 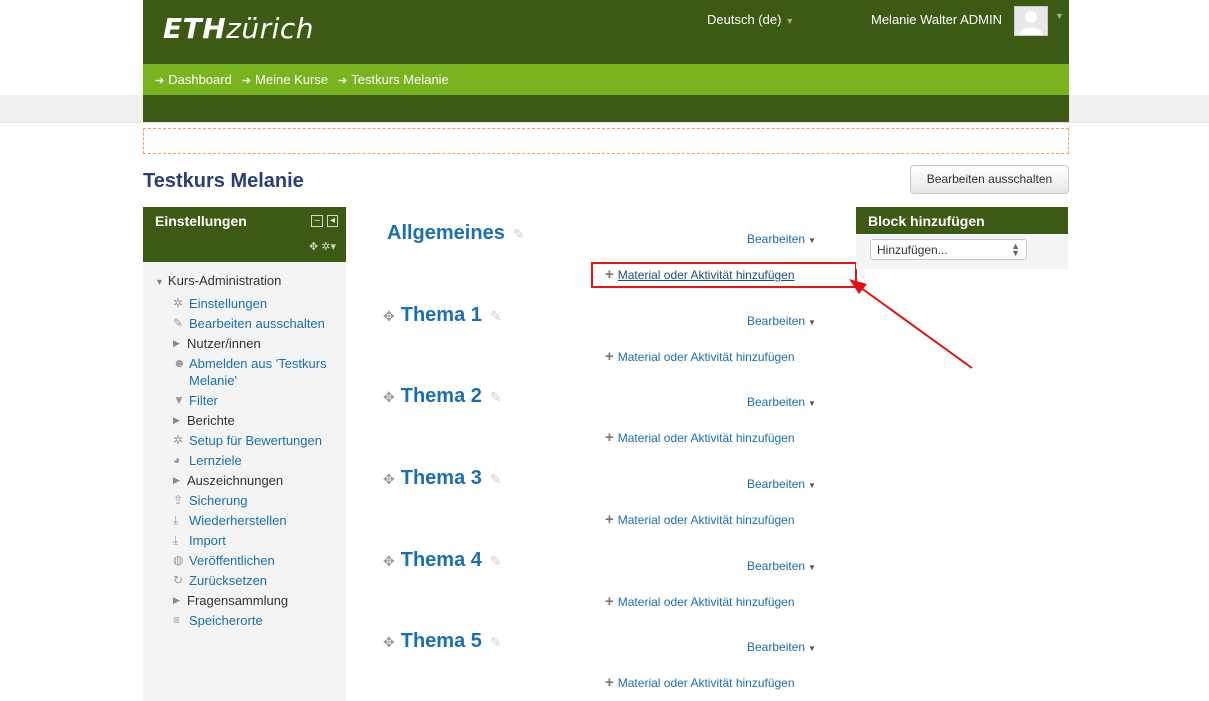 I want to click on settings-block-header: Einstellungen – ◂ ✥ ✲▾, so click(x=244, y=234).